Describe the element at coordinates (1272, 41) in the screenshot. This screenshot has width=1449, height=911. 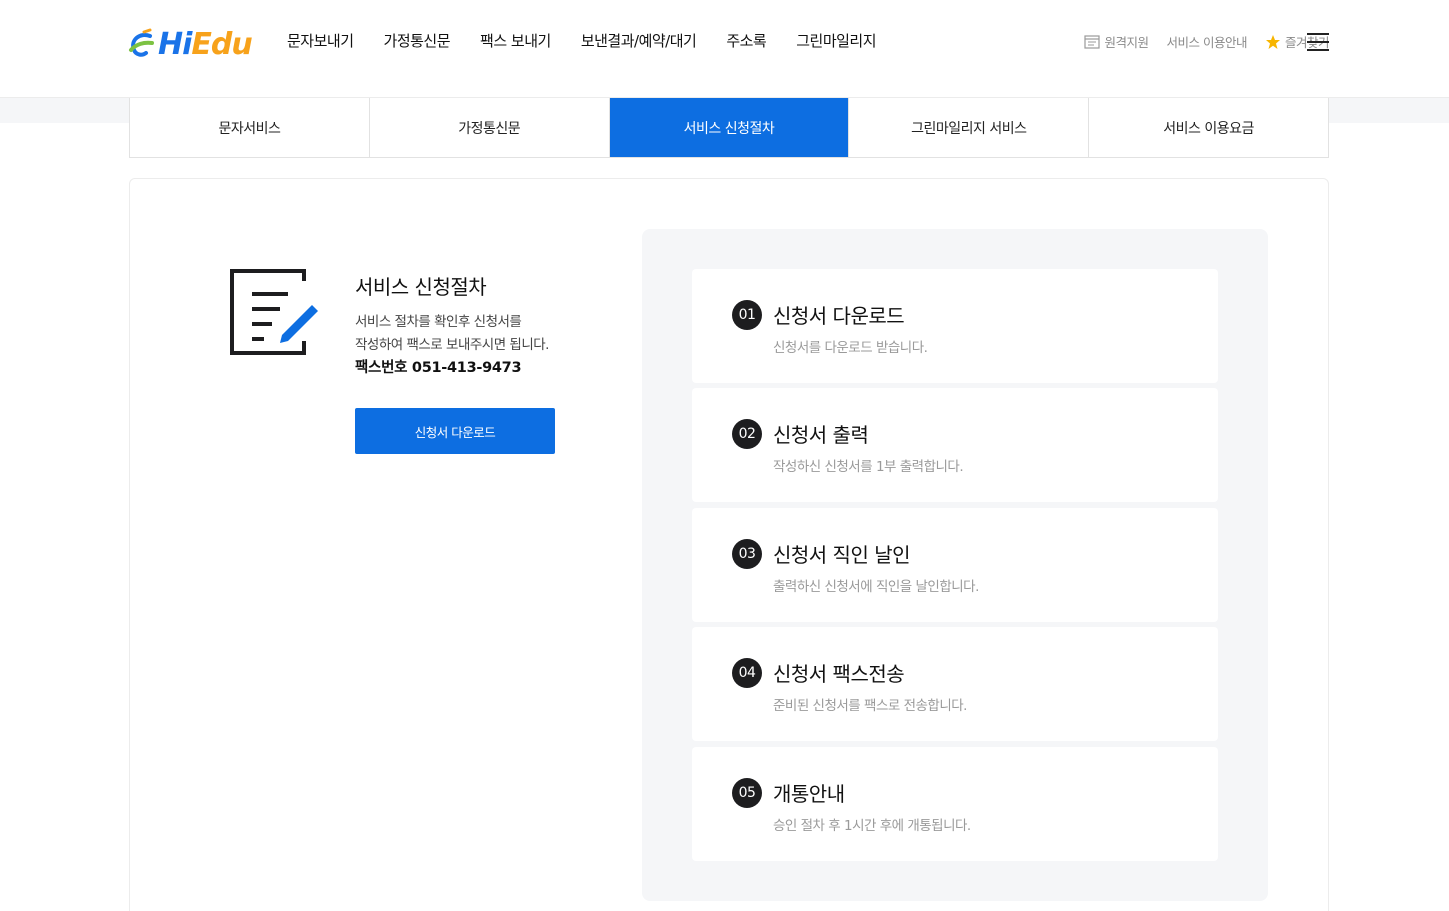
I see `star-icon` at that location.